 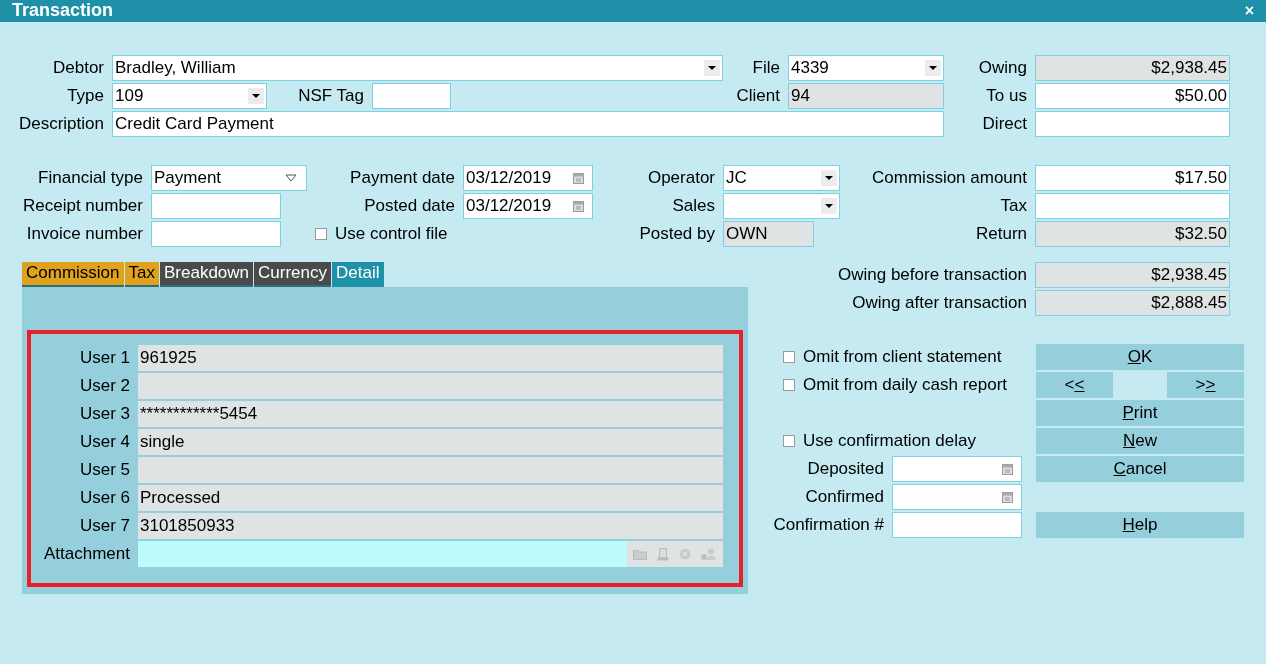 What do you see at coordinates (1132, 303) in the screenshot?
I see `amount-field: $2,888.45` at bounding box center [1132, 303].